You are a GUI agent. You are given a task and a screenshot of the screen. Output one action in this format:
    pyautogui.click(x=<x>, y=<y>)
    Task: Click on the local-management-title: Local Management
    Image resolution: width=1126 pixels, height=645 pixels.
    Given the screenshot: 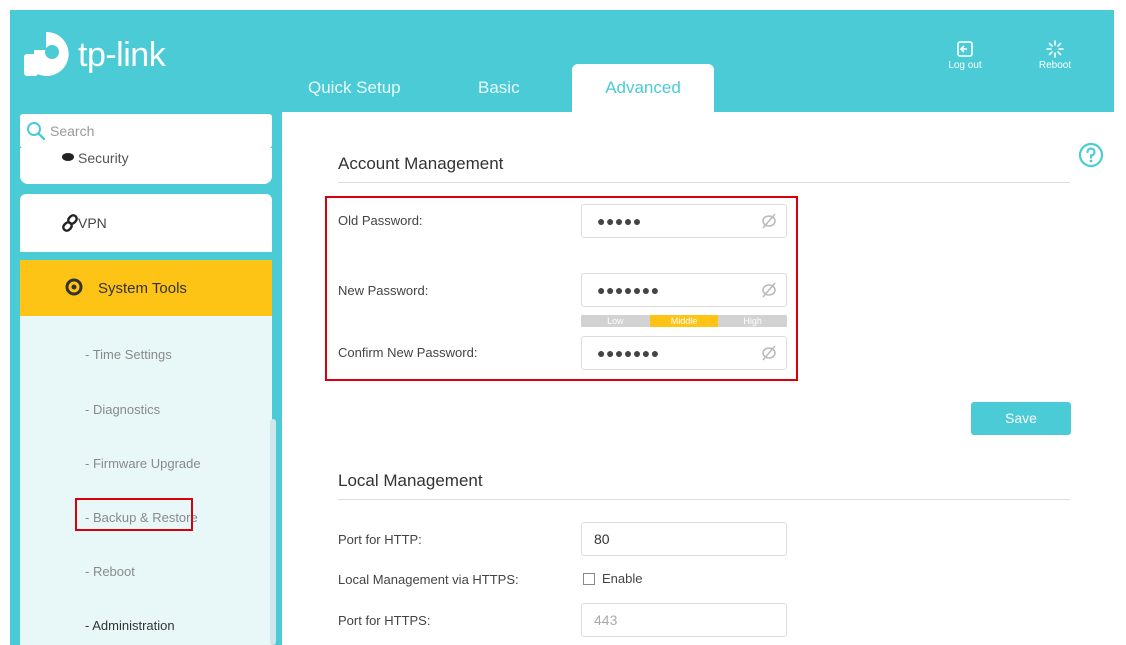 What is the action you would take?
    pyautogui.click(x=410, y=480)
    